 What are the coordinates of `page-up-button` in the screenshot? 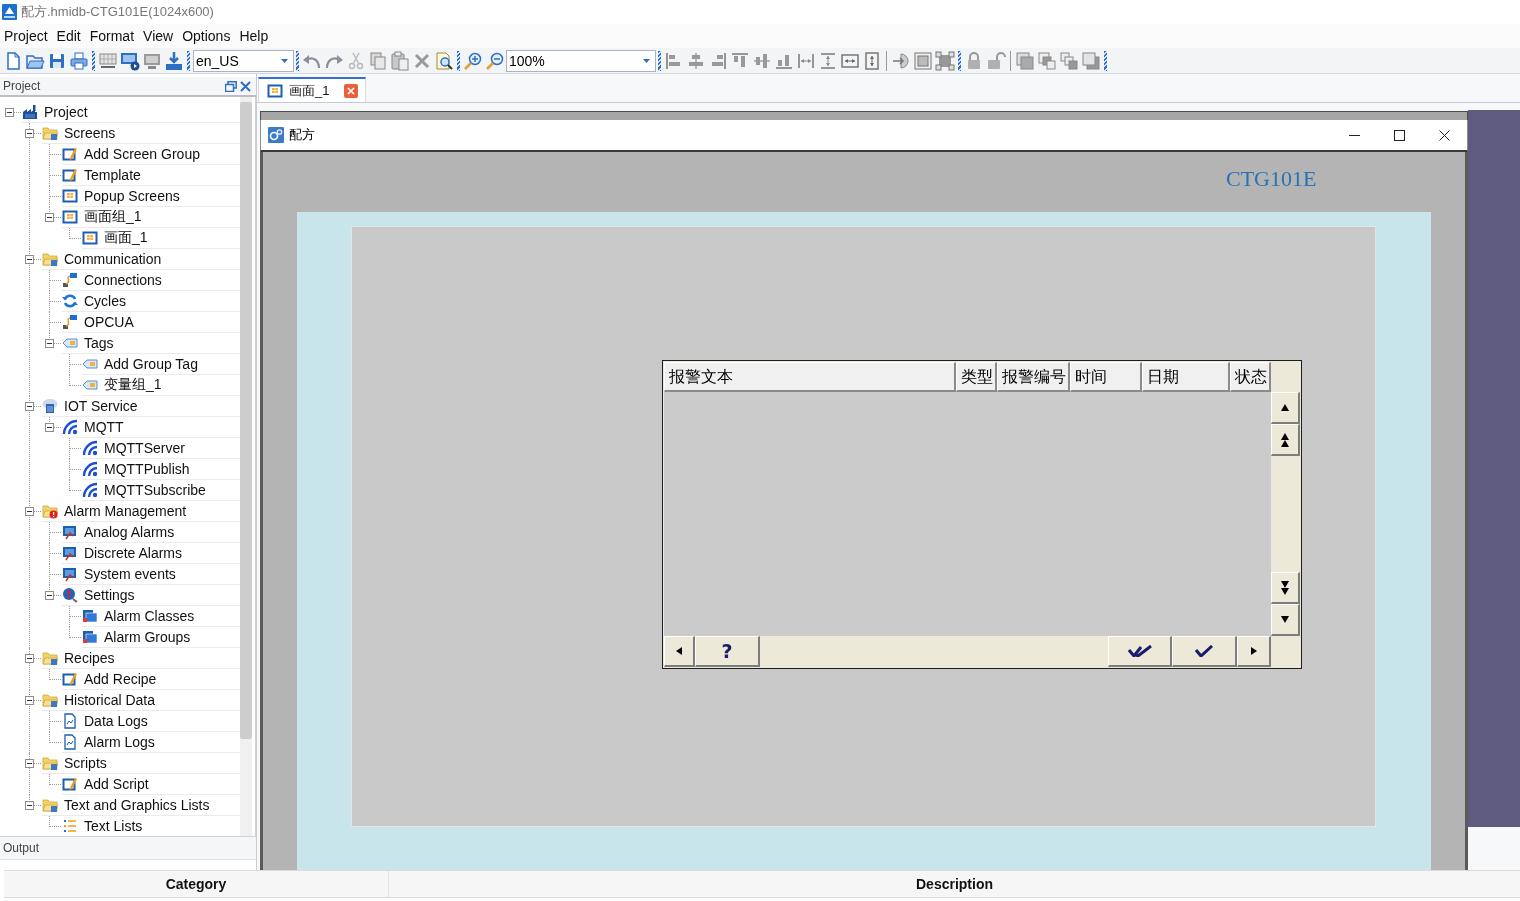 It's located at (1285, 440).